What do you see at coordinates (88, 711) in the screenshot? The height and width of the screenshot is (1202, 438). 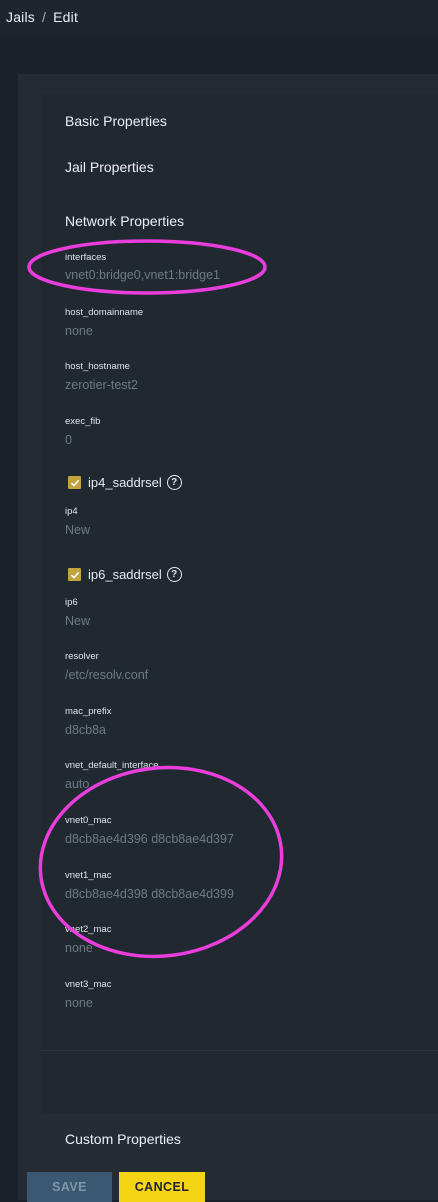 I see `mac-prefix-label: mac_prefix` at bounding box center [88, 711].